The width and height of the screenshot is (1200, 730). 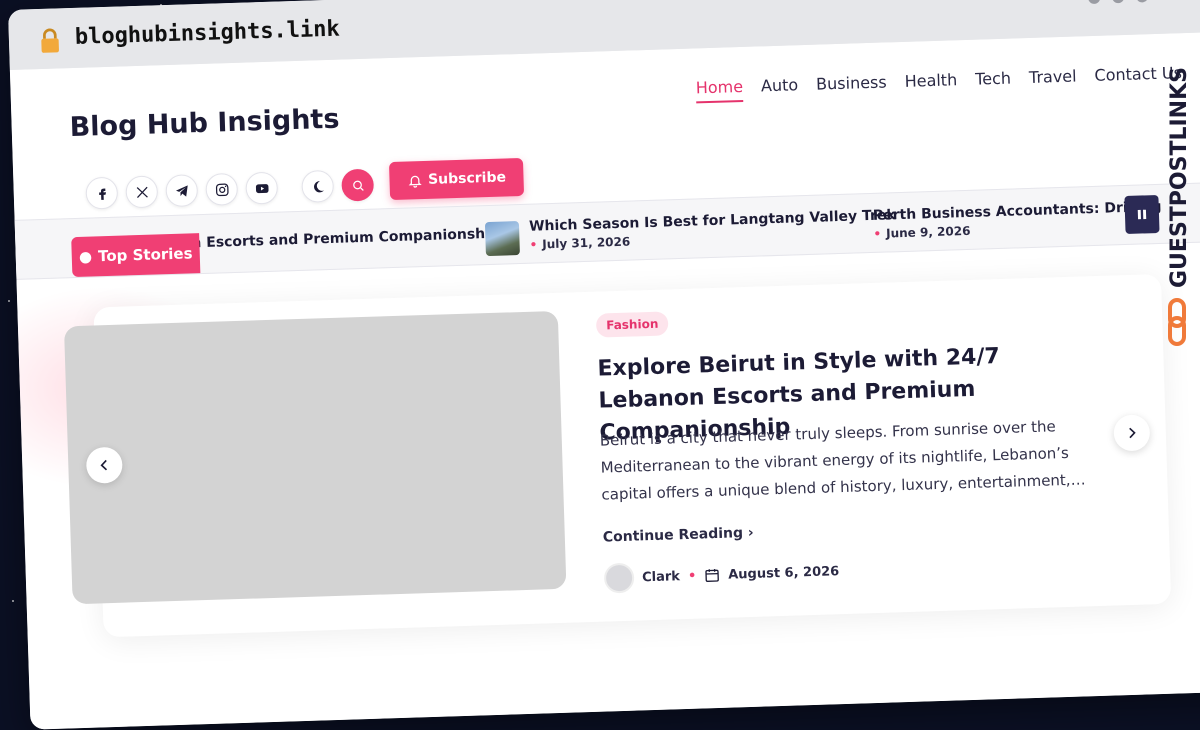 What do you see at coordinates (780, 88) in the screenshot?
I see `nav-item-auto: Auto` at bounding box center [780, 88].